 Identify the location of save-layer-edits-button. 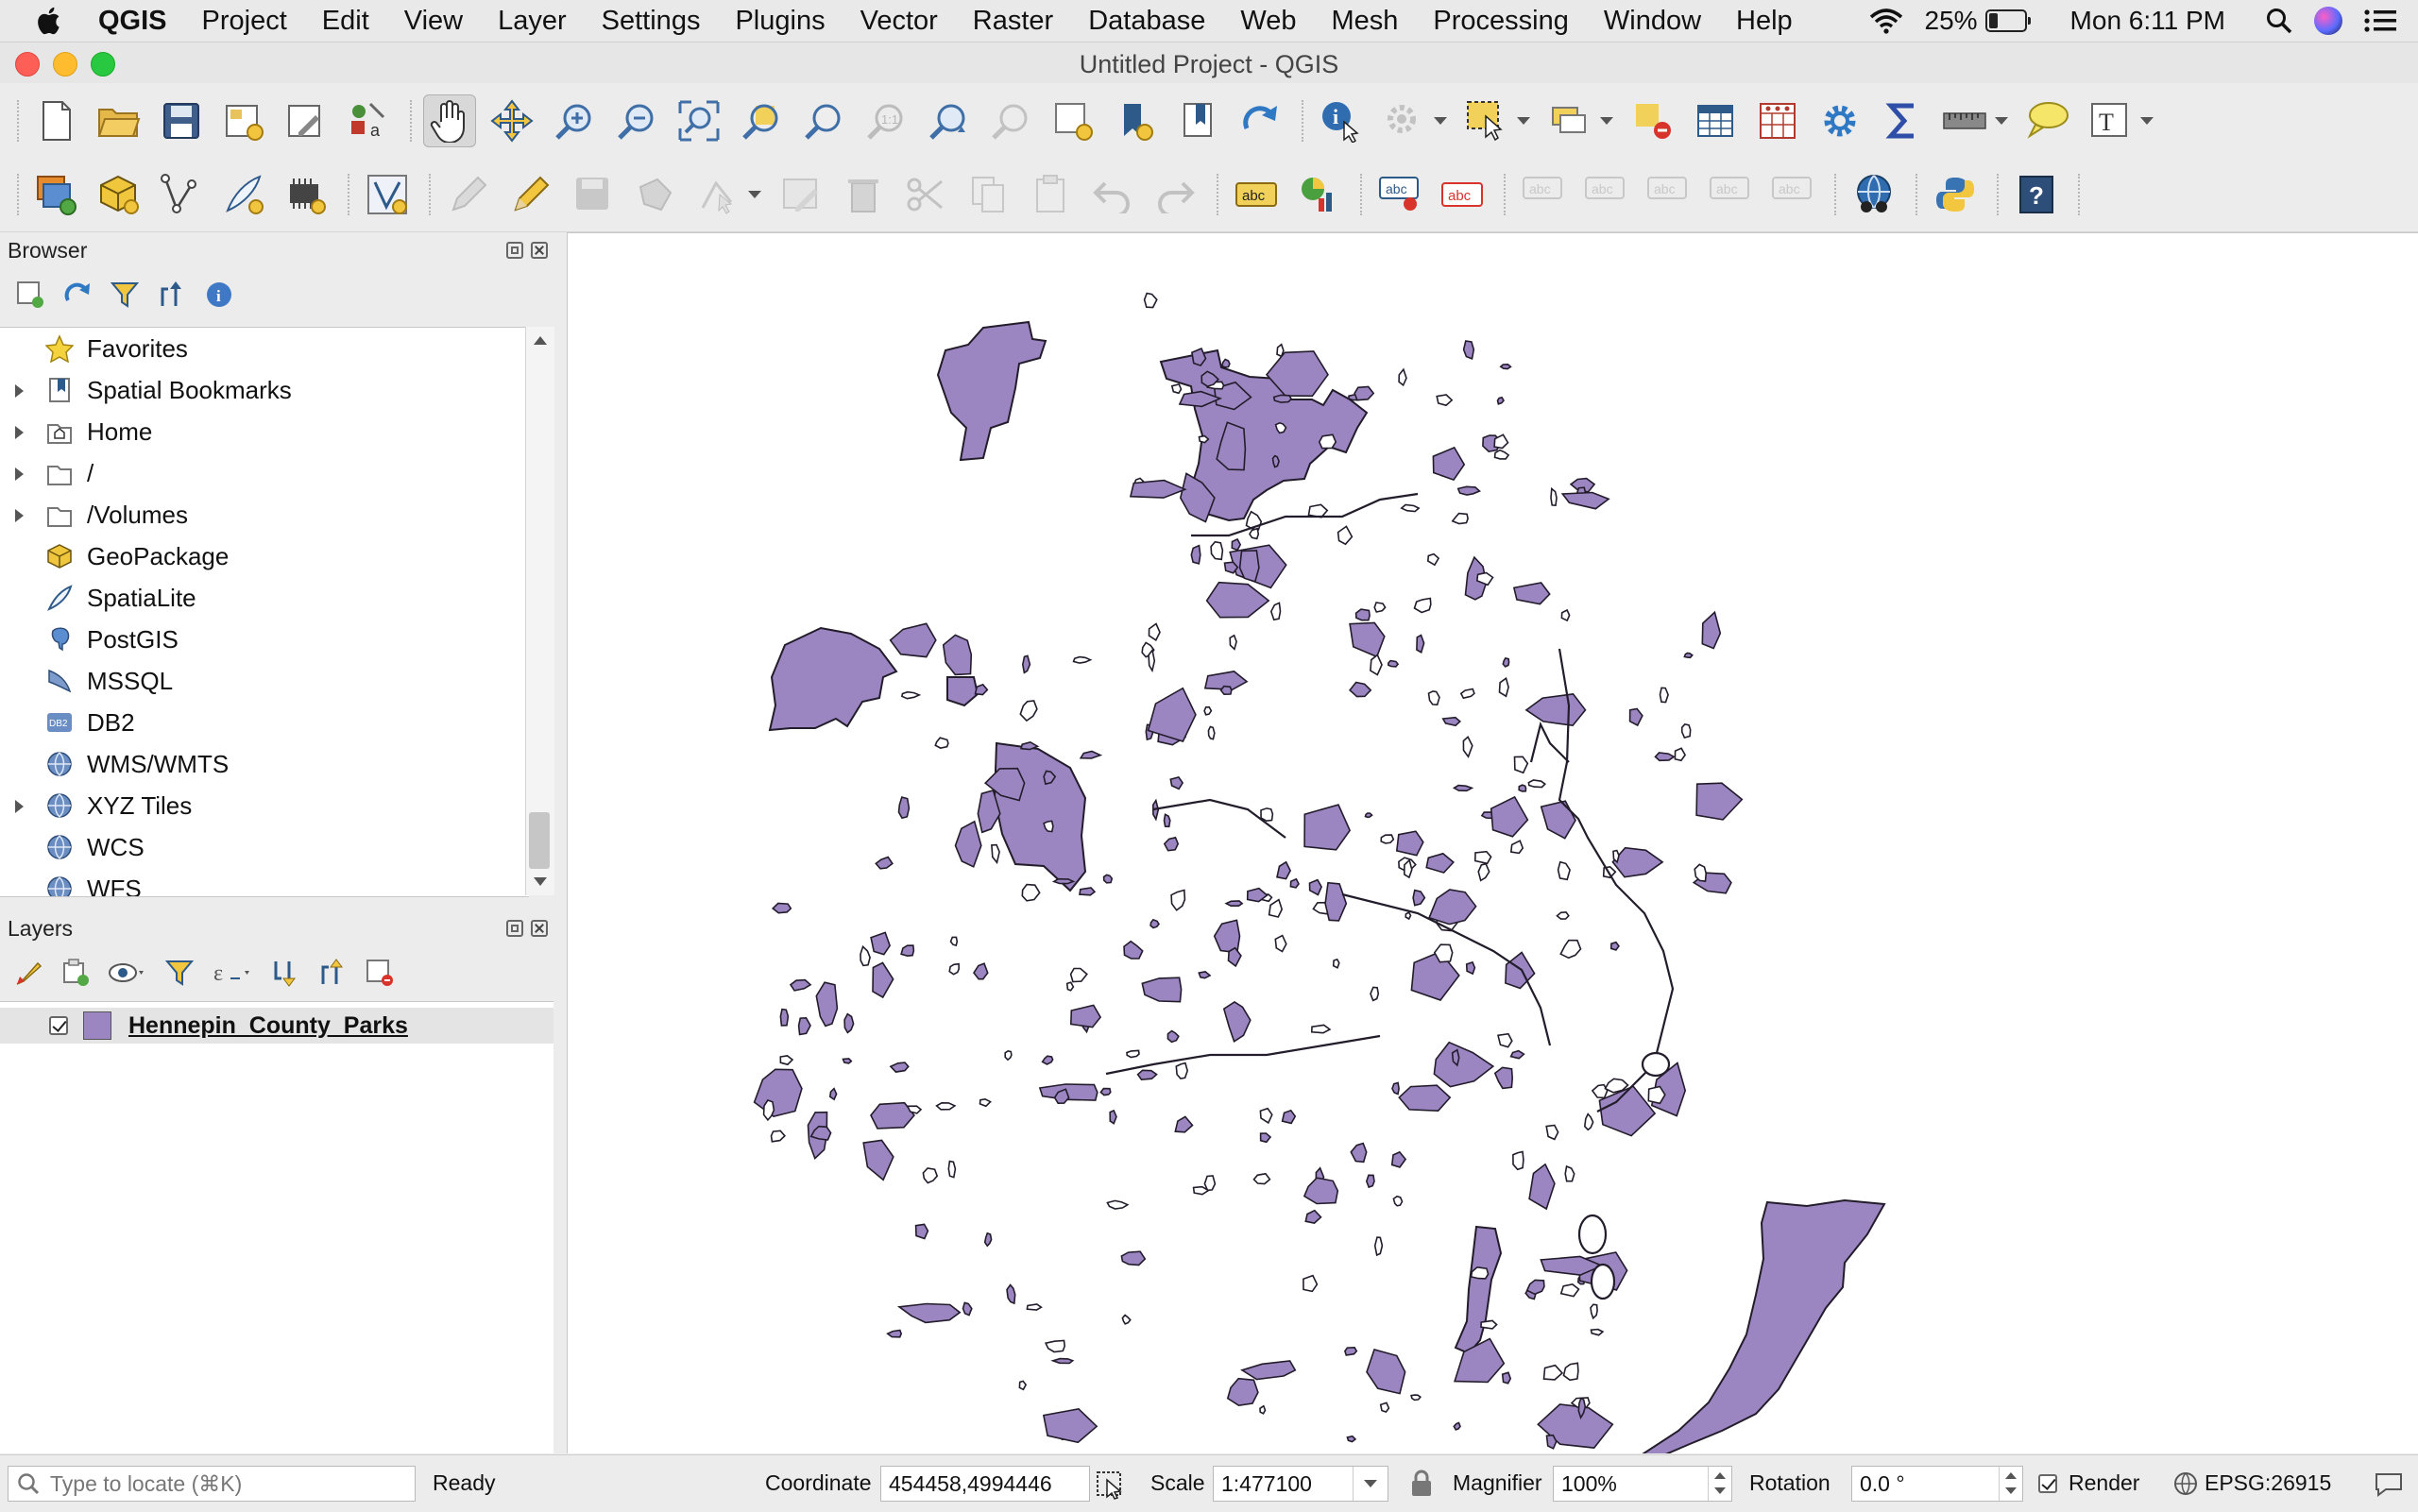
(593, 194).